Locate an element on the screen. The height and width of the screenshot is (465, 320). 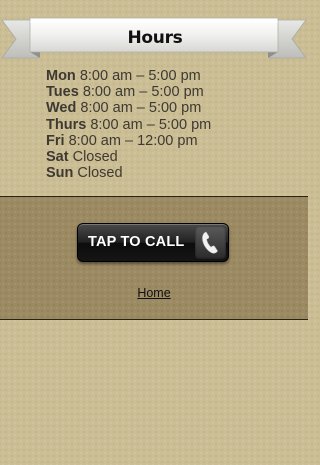
hours-row-thurs: Thurs 8:00 am – 5:00 pm is located at coordinates (171, 125).